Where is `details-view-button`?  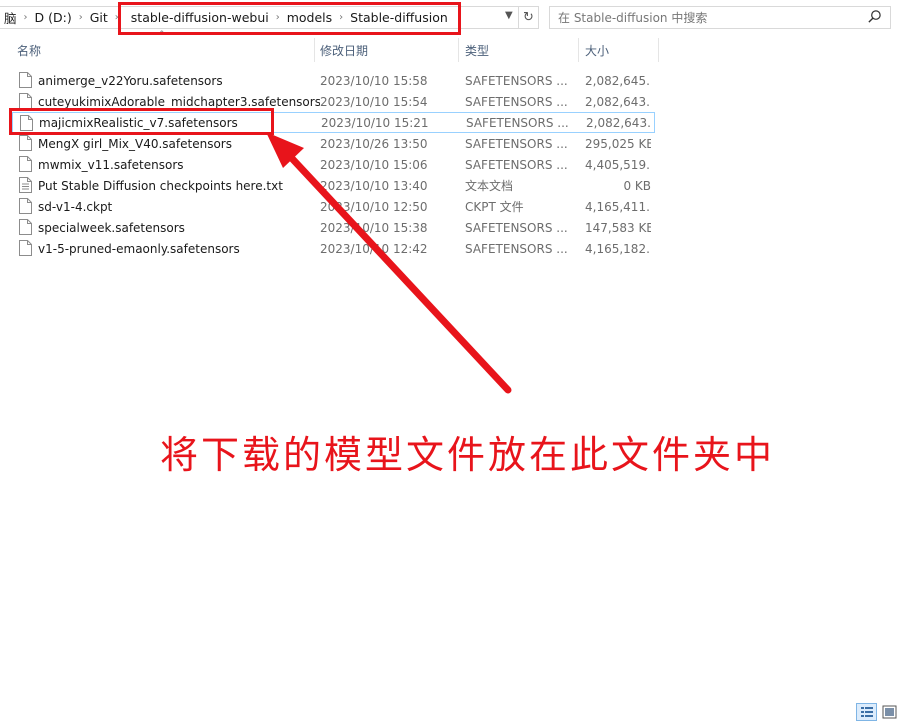 details-view-button is located at coordinates (866, 712).